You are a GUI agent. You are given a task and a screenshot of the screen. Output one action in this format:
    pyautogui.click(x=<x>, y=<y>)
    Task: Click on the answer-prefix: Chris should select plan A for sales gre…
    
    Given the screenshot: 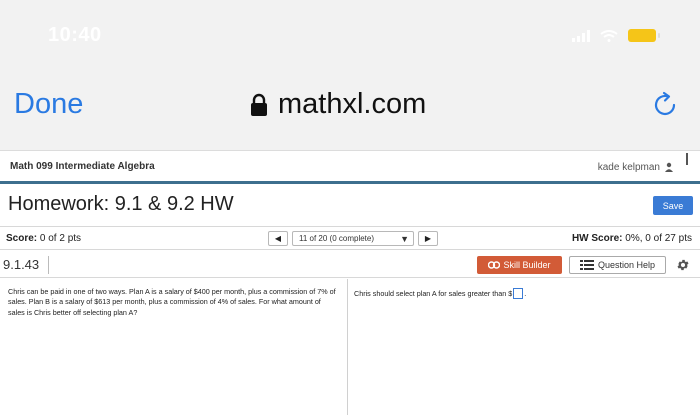 What is the action you would take?
    pyautogui.click(x=433, y=293)
    